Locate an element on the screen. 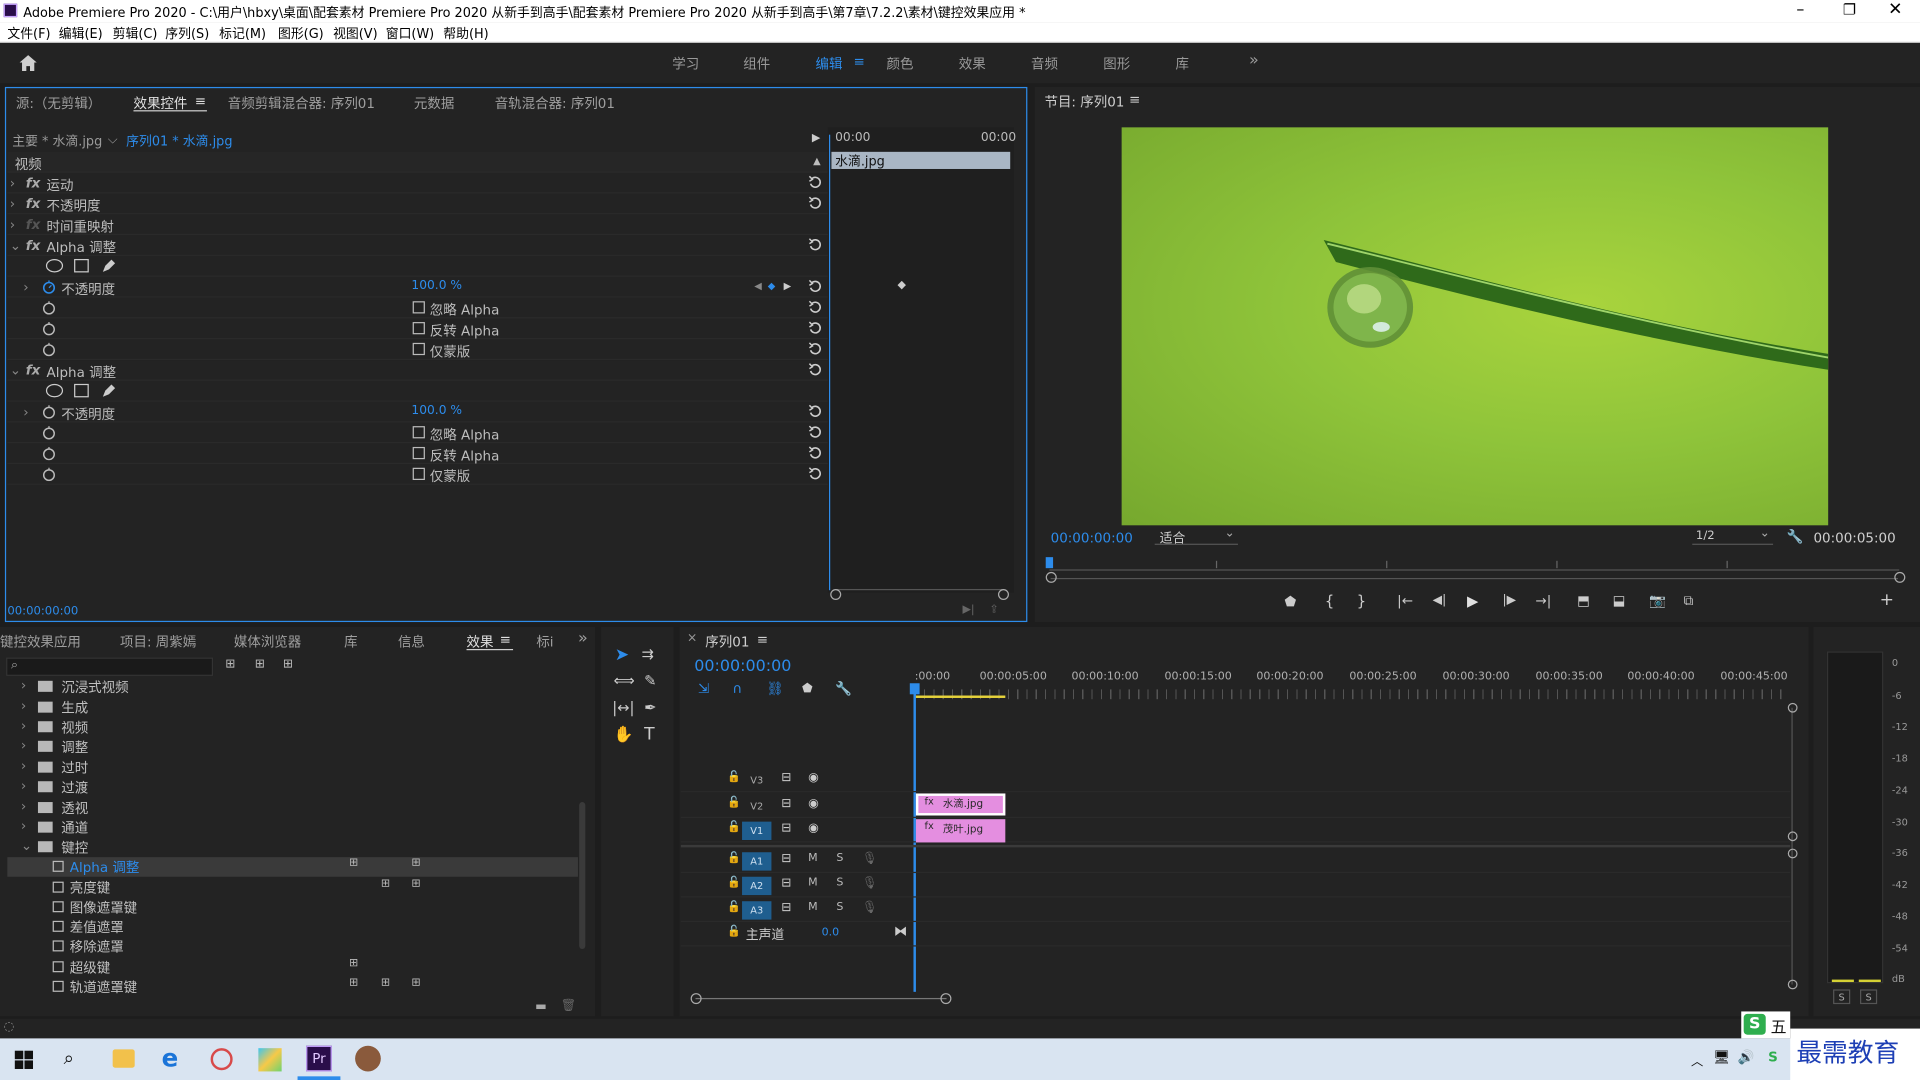 The image size is (1920, 1080). workspace-audio: 音频 is located at coordinates (1044, 64).